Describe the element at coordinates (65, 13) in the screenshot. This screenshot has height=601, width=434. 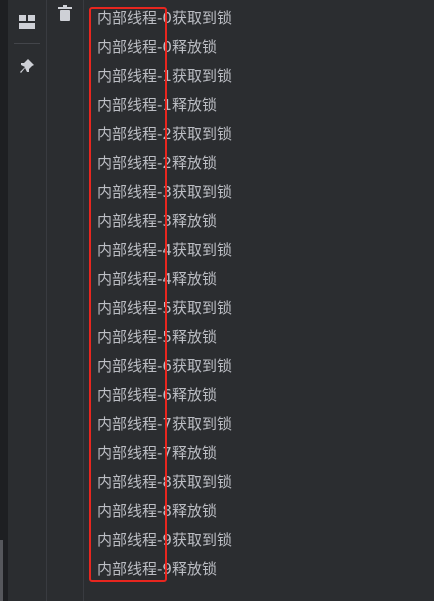
I see `trash-icon` at that location.